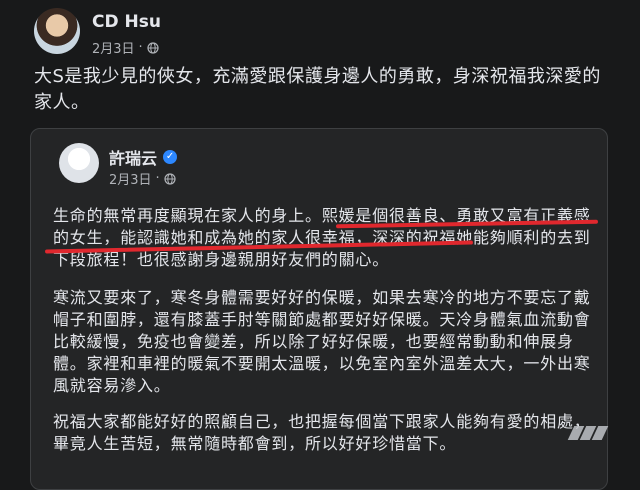 This screenshot has width=640, height=490. I want to click on shared-author-avatar, so click(79, 163).